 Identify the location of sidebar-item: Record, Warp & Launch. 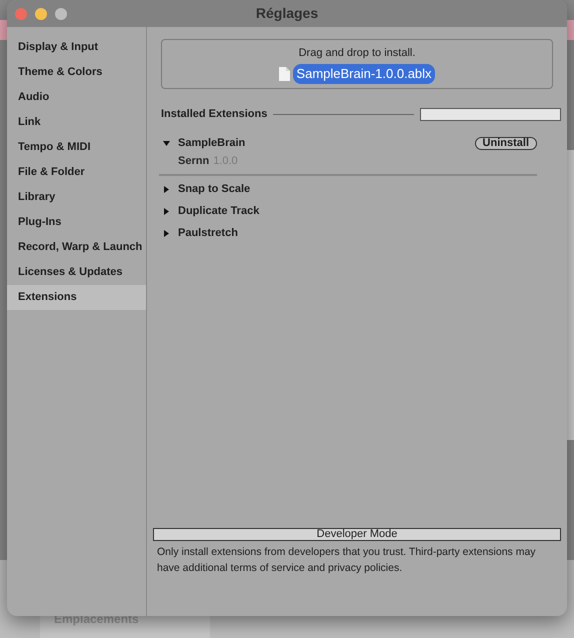
(76, 247).